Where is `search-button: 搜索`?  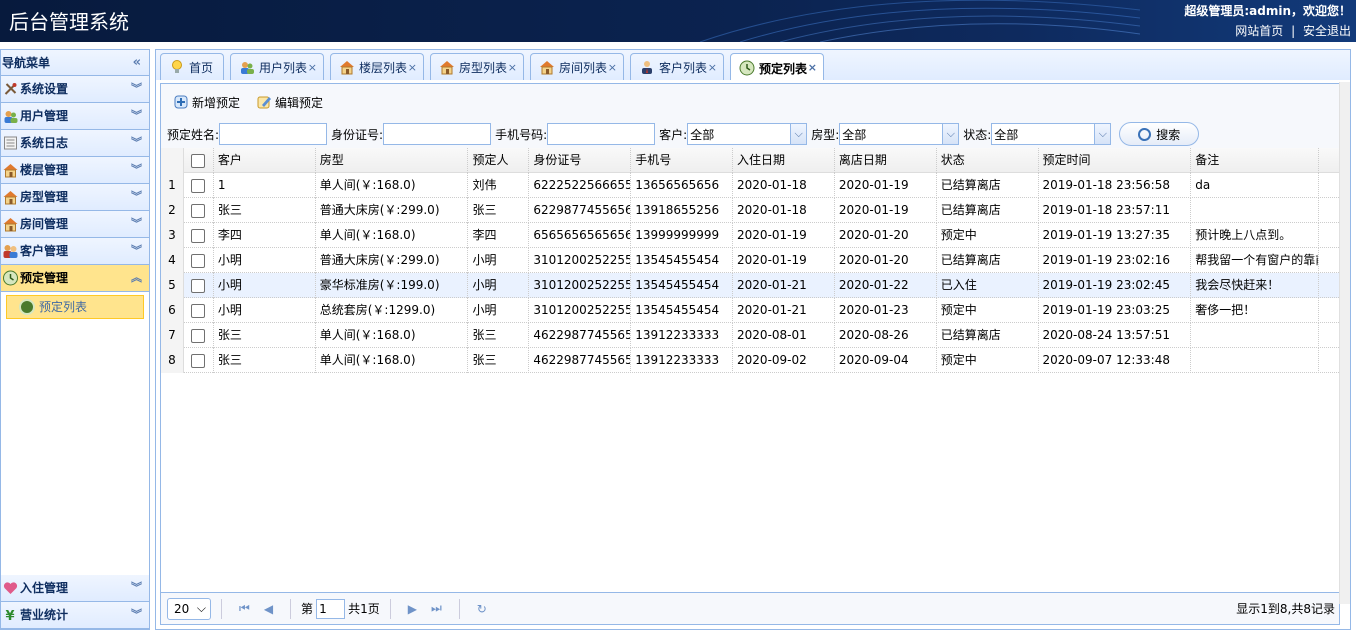 search-button: 搜索 is located at coordinates (1159, 134).